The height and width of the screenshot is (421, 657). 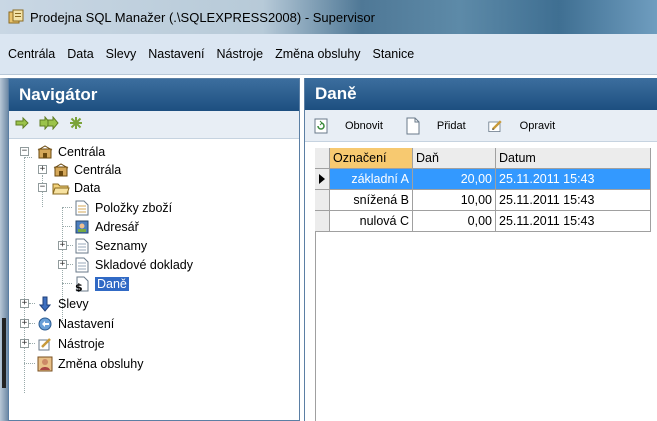 I want to click on row-indicator-header, so click(x=322, y=158).